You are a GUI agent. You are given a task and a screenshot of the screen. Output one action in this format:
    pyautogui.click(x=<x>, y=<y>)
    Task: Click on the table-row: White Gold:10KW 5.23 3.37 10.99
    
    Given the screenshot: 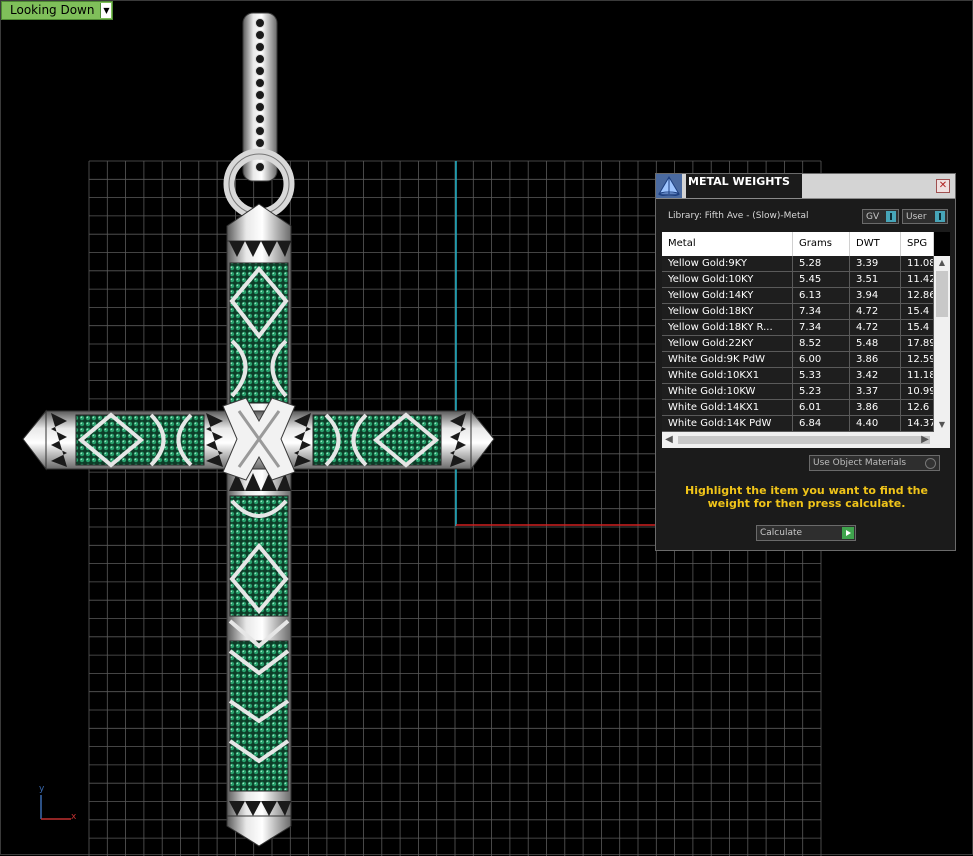 What is the action you would take?
    pyautogui.click(x=798, y=392)
    